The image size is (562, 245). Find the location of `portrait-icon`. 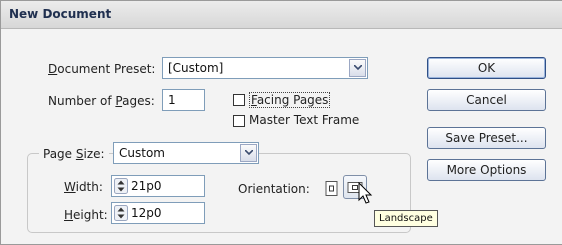

portrait-icon is located at coordinates (331, 188).